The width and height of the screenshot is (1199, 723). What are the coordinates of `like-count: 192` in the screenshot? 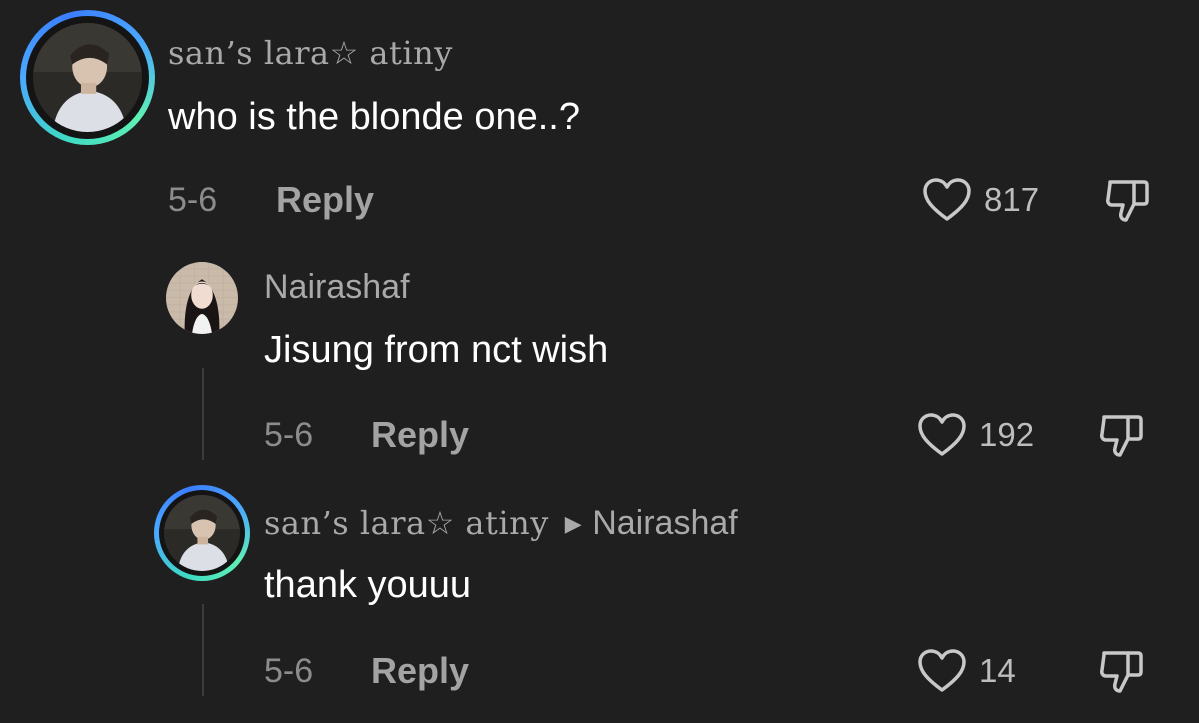 It's located at (1007, 434).